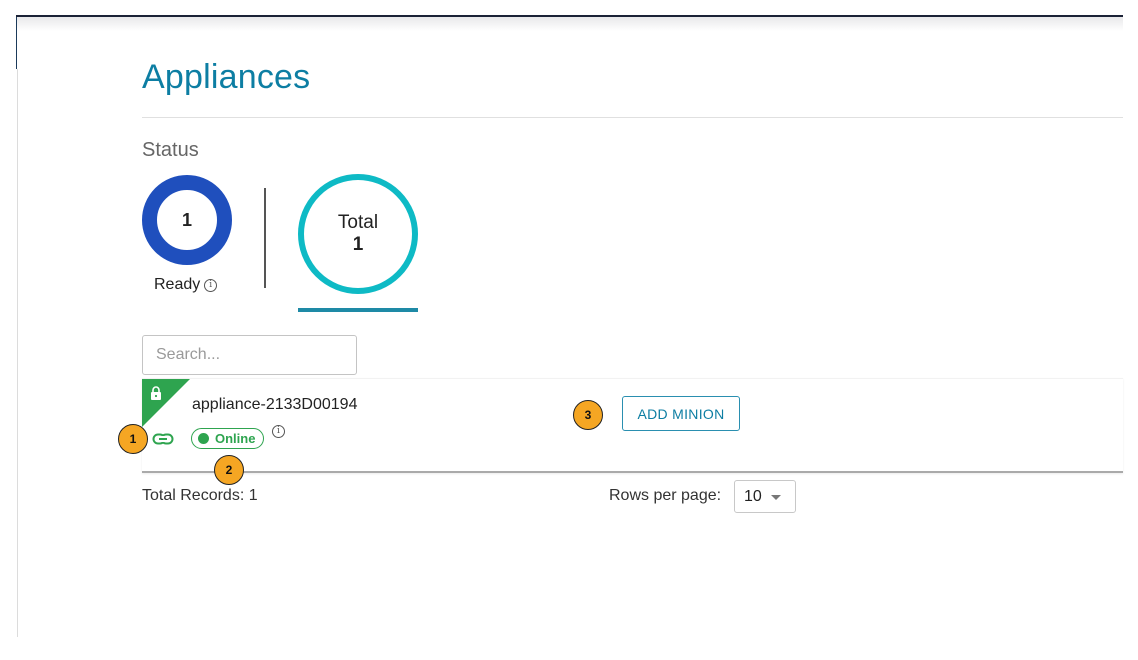  Describe the element at coordinates (588, 415) in the screenshot. I see `annotation-marker: 3` at that location.